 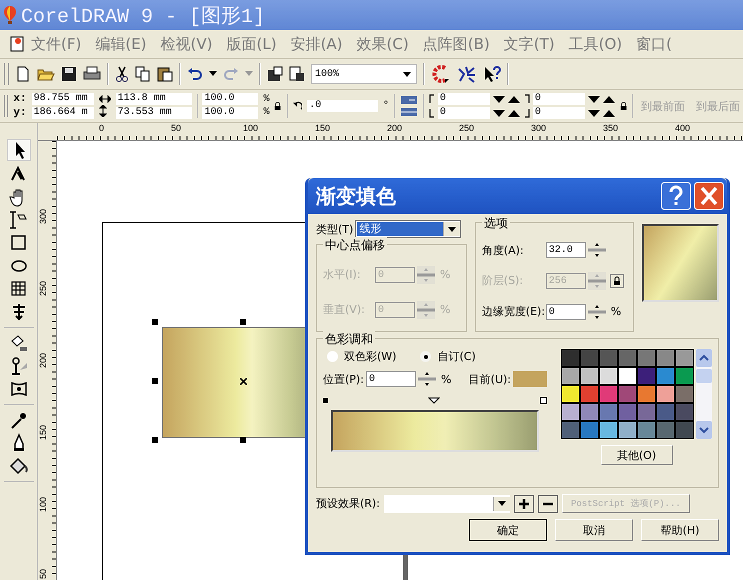 I want to click on save-icon, so click(x=69, y=74).